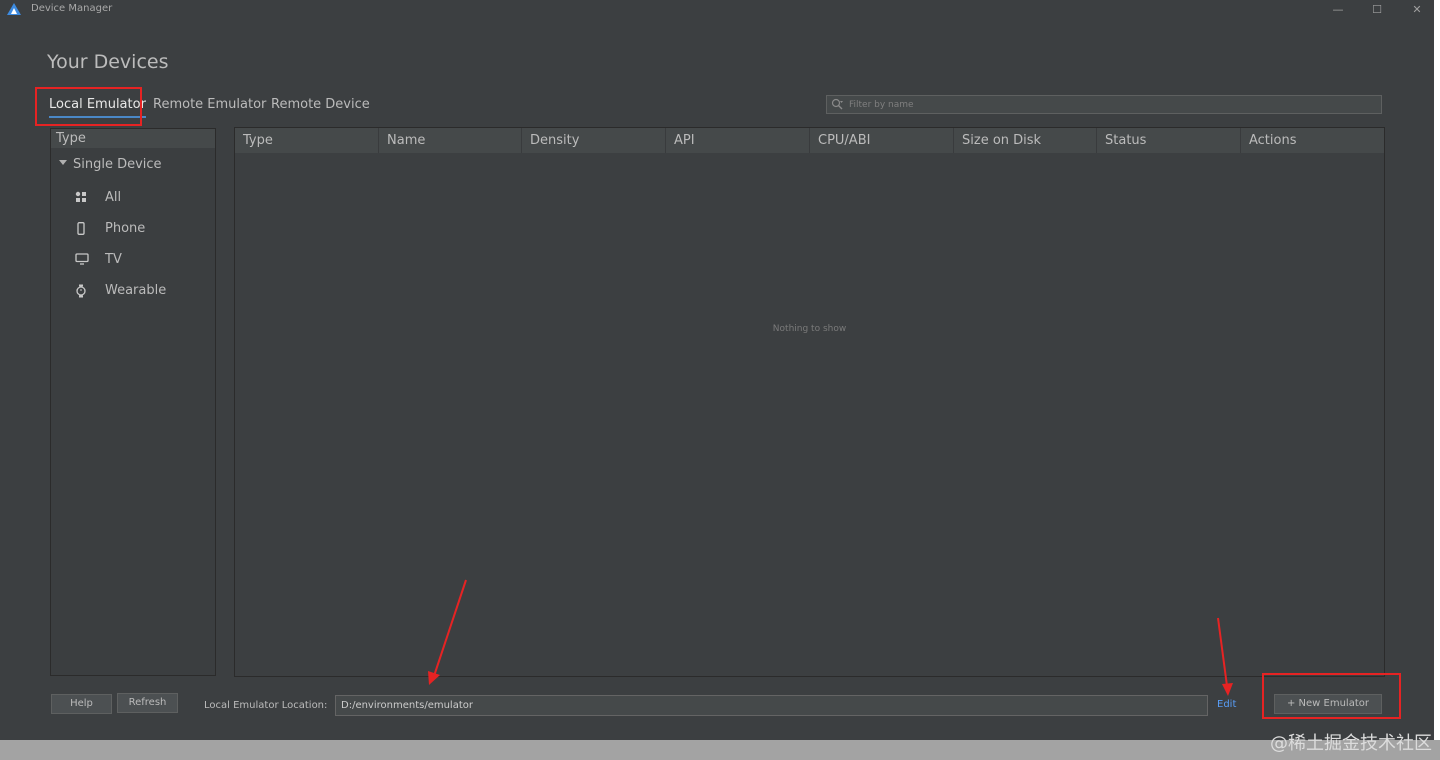 The width and height of the screenshot is (1440, 760). Describe the element at coordinates (80, 196) in the screenshot. I see `grid-icon` at that location.